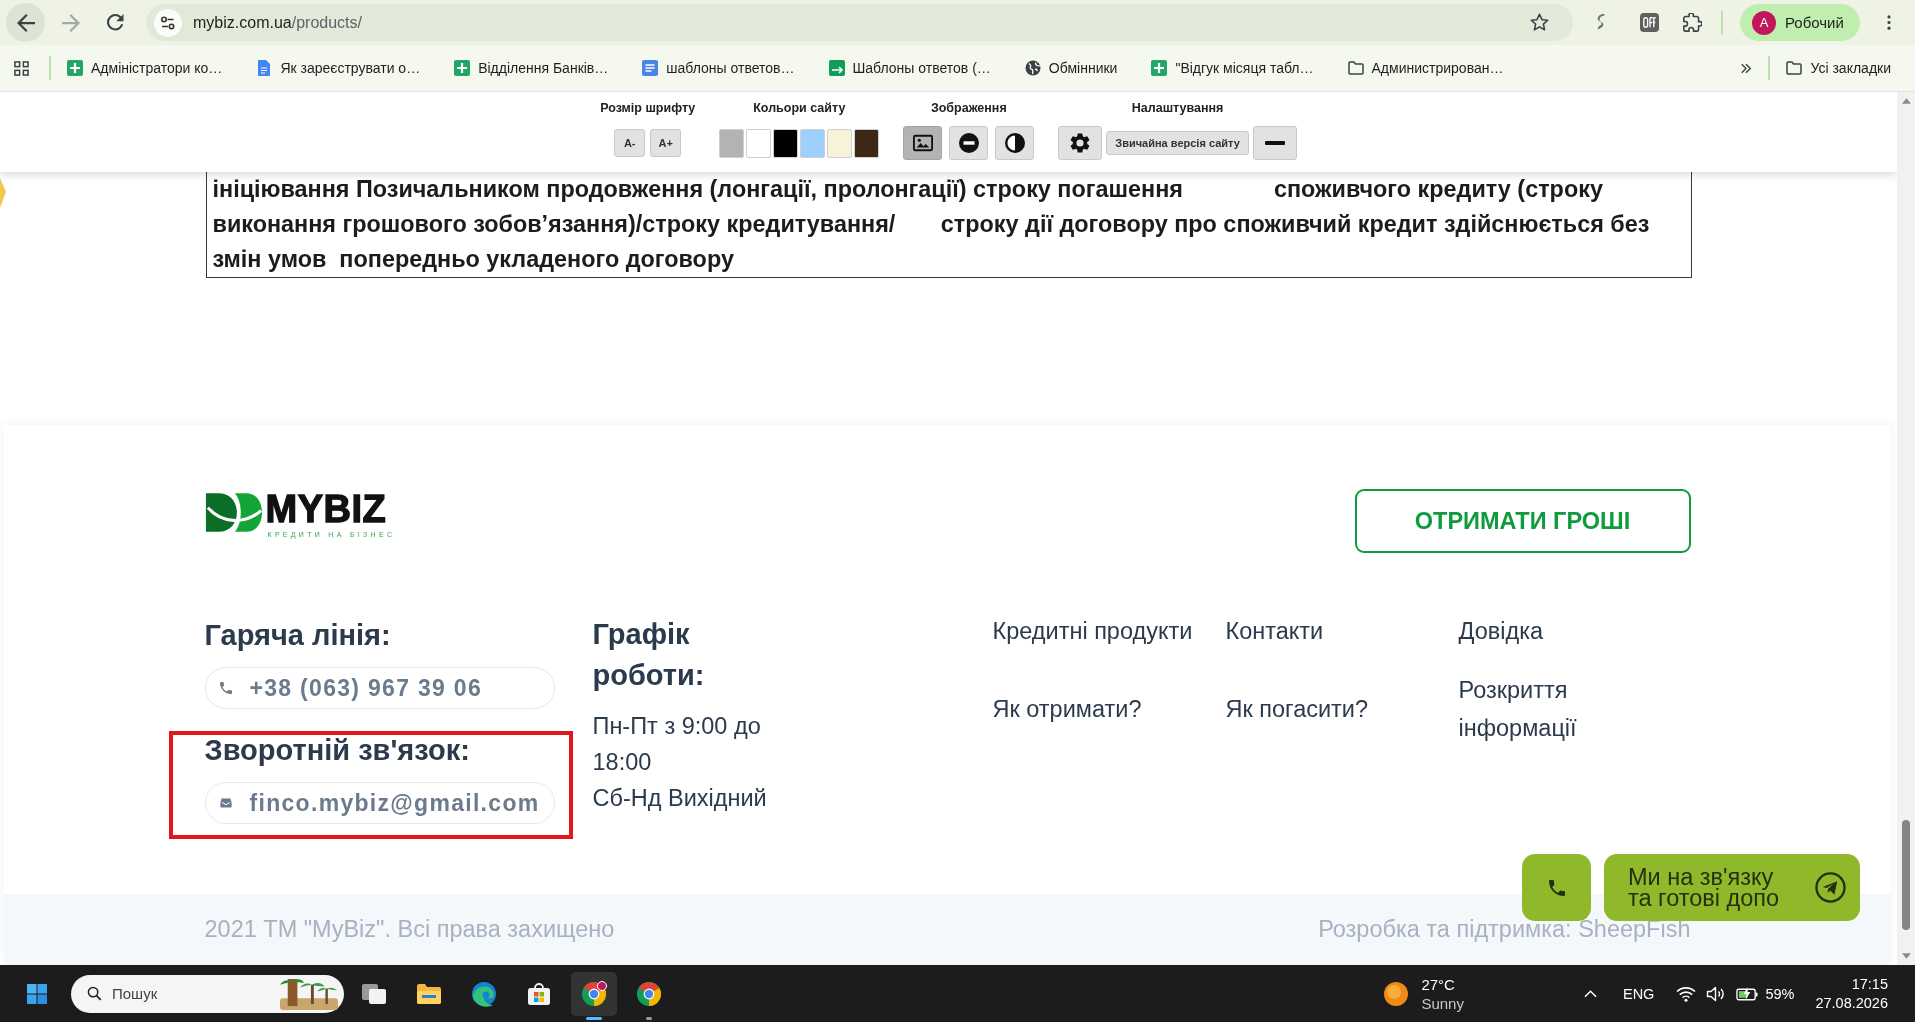  I want to click on site-settings-icon, so click(168, 22).